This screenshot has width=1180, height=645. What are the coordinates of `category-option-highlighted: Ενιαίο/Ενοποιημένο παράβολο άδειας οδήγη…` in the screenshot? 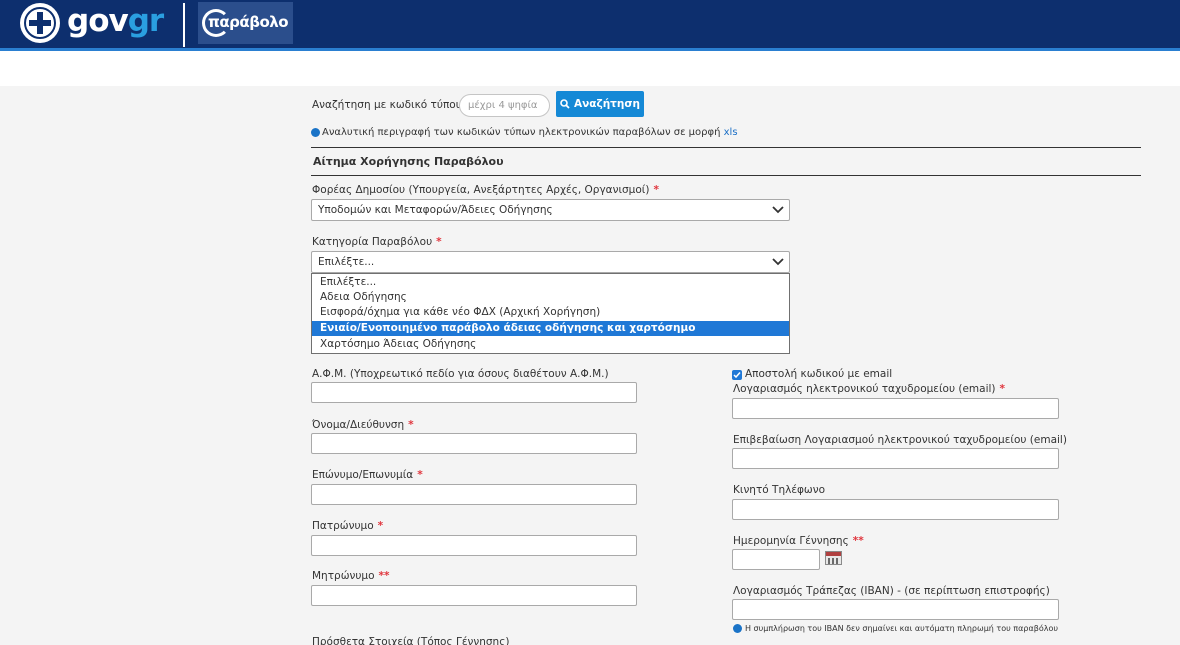 It's located at (550, 328).